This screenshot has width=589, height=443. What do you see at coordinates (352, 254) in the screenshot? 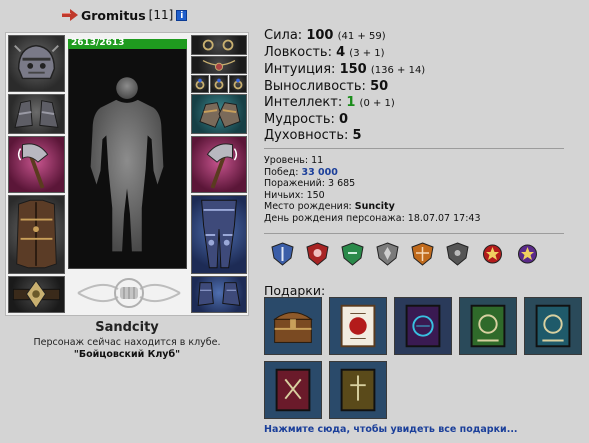
I see `shield-green-icon` at bounding box center [352, 254].